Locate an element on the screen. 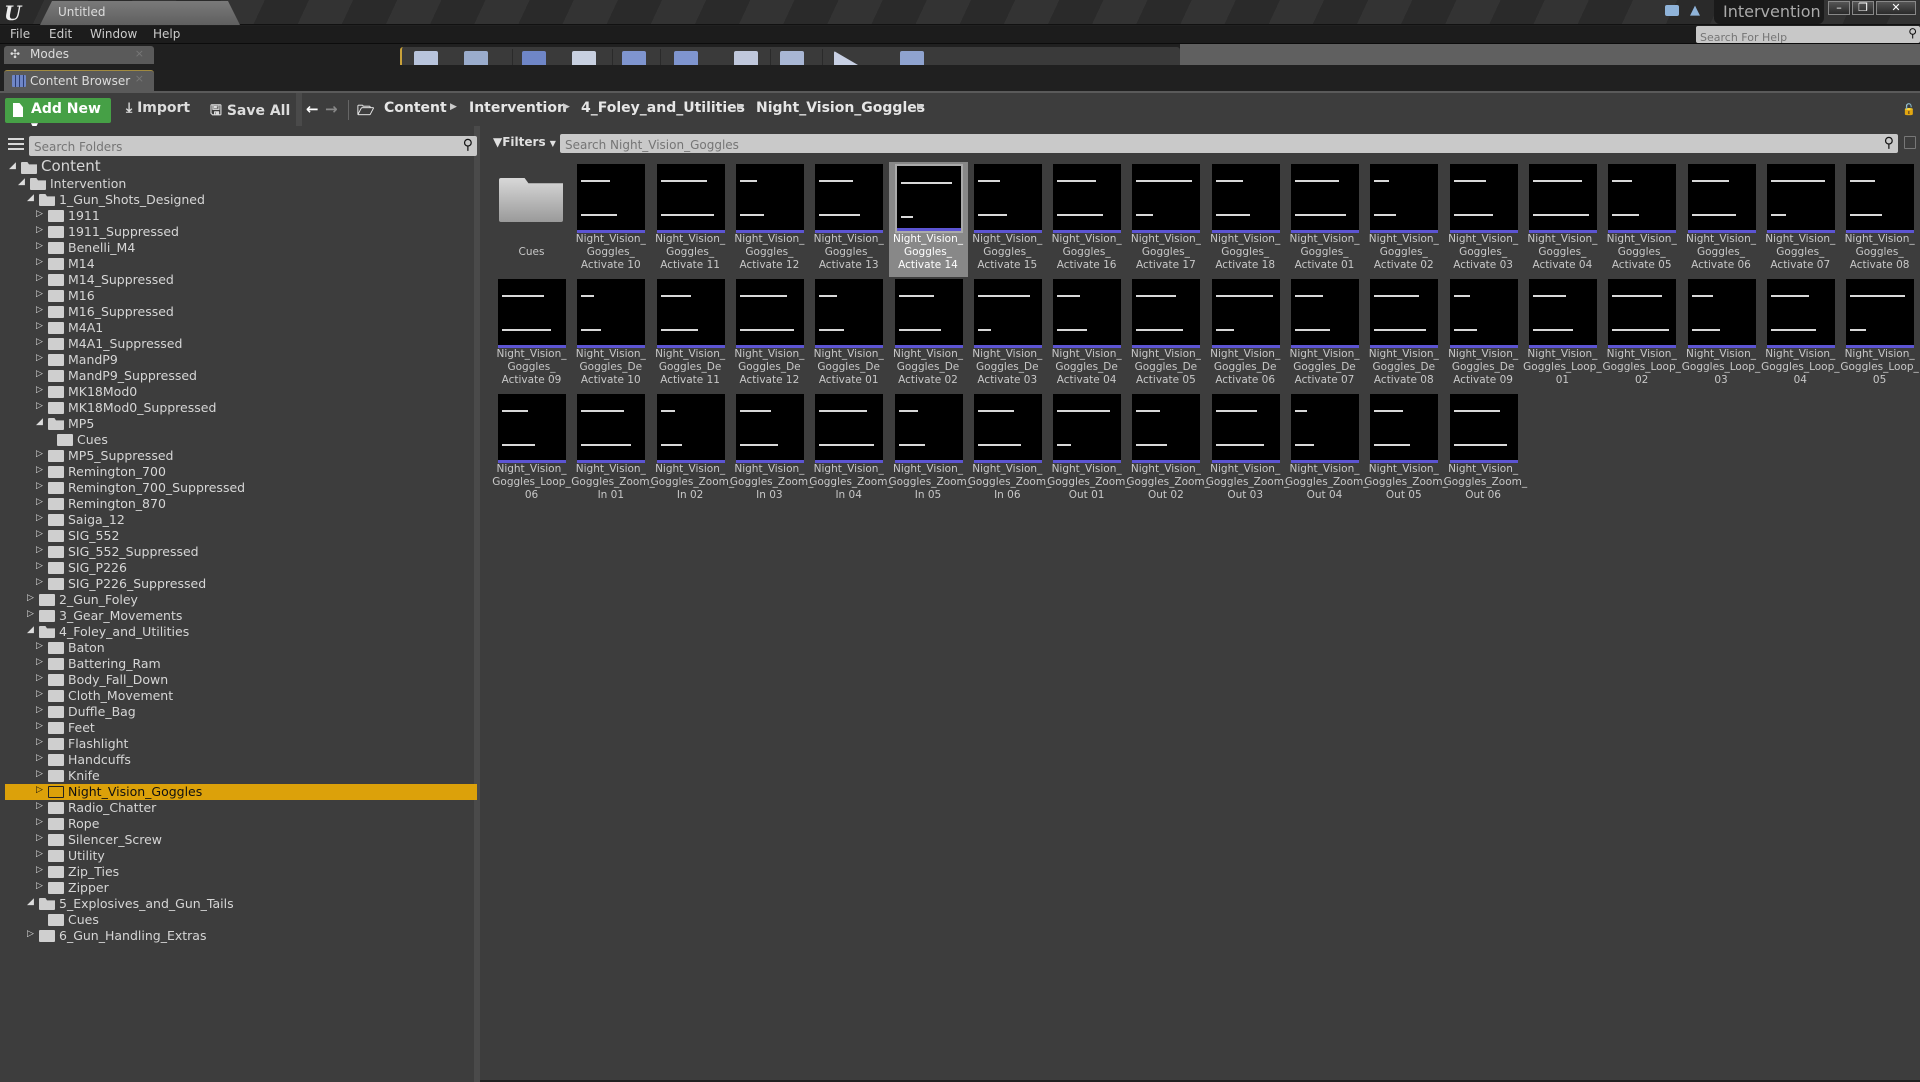  sound-wave-tile: Night_Vision_ Goggles_Loop_ 03 is located at coordinates (1721, 334).